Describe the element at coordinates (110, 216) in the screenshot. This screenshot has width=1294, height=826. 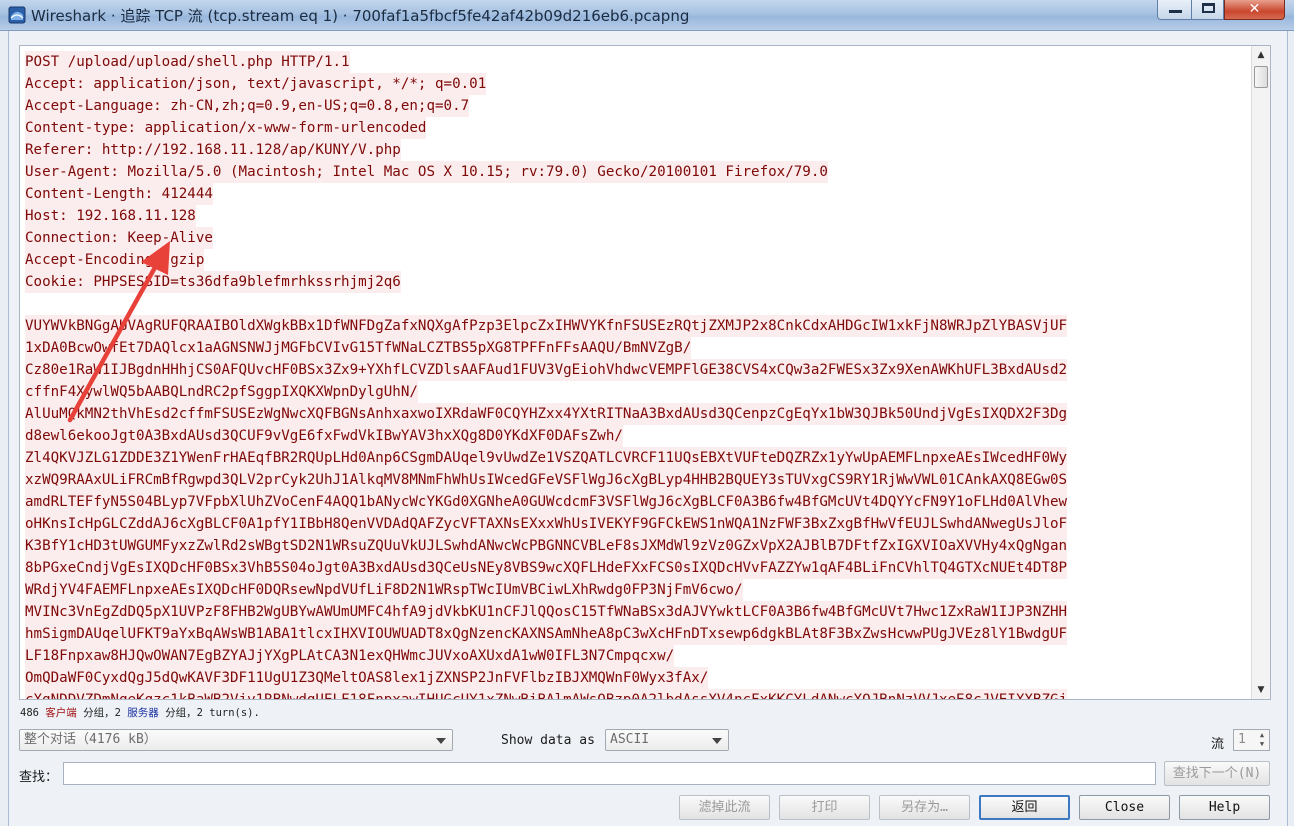
I see `http-header-line: Host: 192.168.11.128` at that location.